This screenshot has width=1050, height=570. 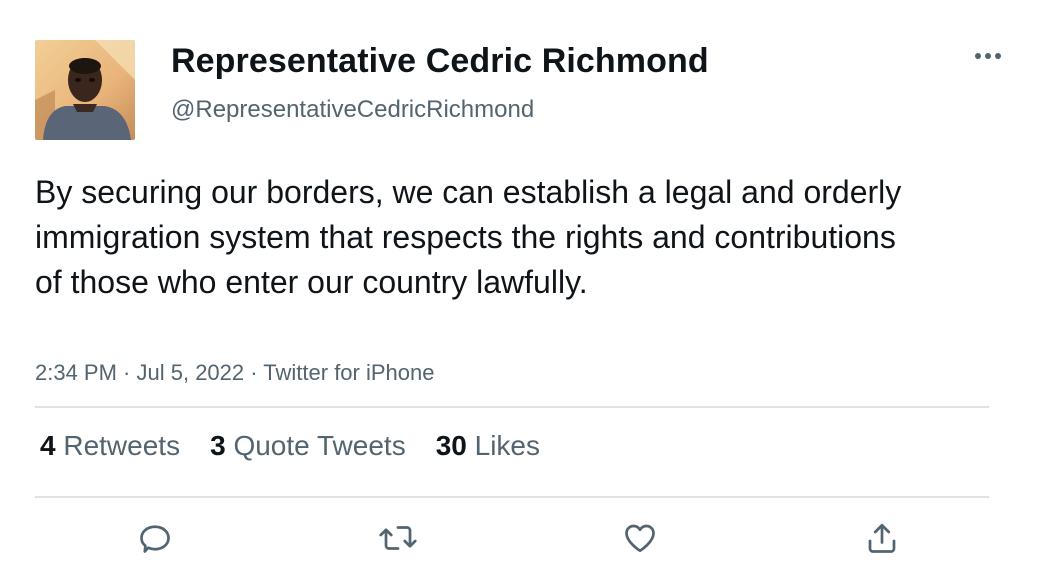 I want to click on likes-count: 30, so click(x=451, y=445).